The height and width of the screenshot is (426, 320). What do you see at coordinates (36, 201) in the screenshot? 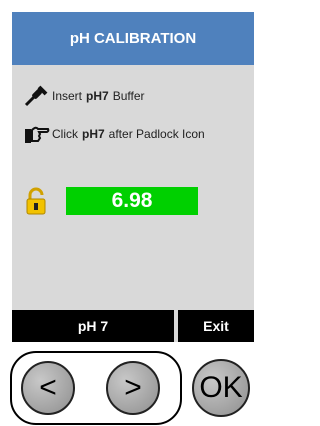
I see `padlock-icon` at bounding box center [36, 201].